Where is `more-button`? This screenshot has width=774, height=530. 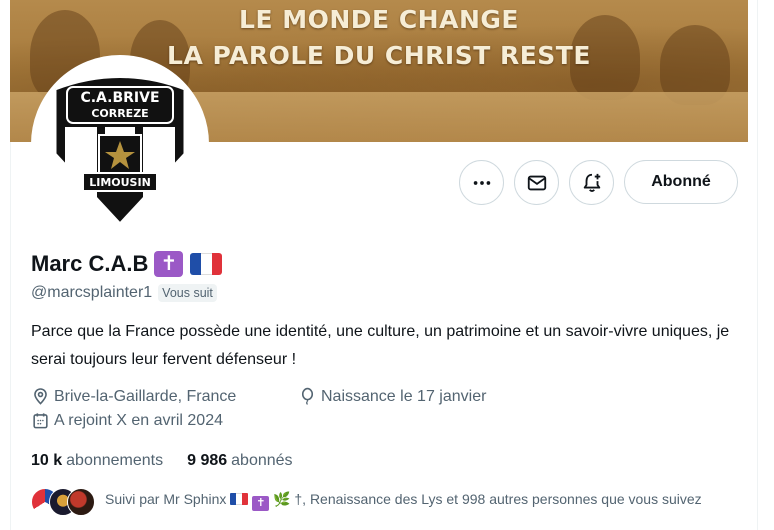 more-button is located at coordinates (481, 182).